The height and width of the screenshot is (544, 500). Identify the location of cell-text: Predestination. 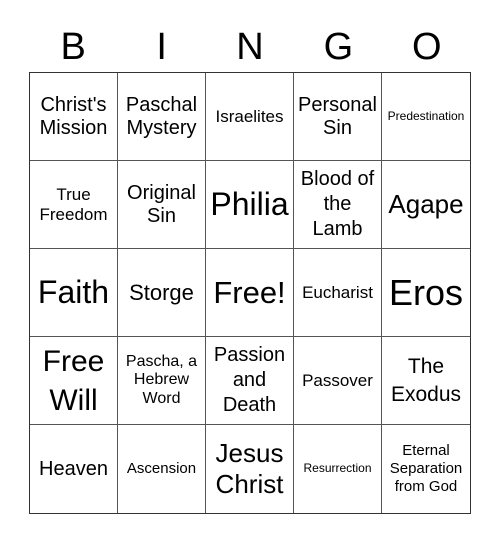
(426, 115).